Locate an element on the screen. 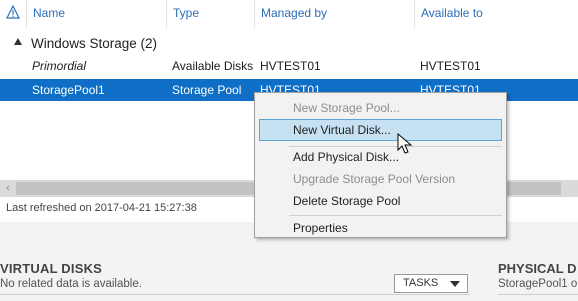 Image resolution: width=578 pixels, height=301 pixels. cell-managed-by: HVTEST01 is located at coordinates (290, 66).